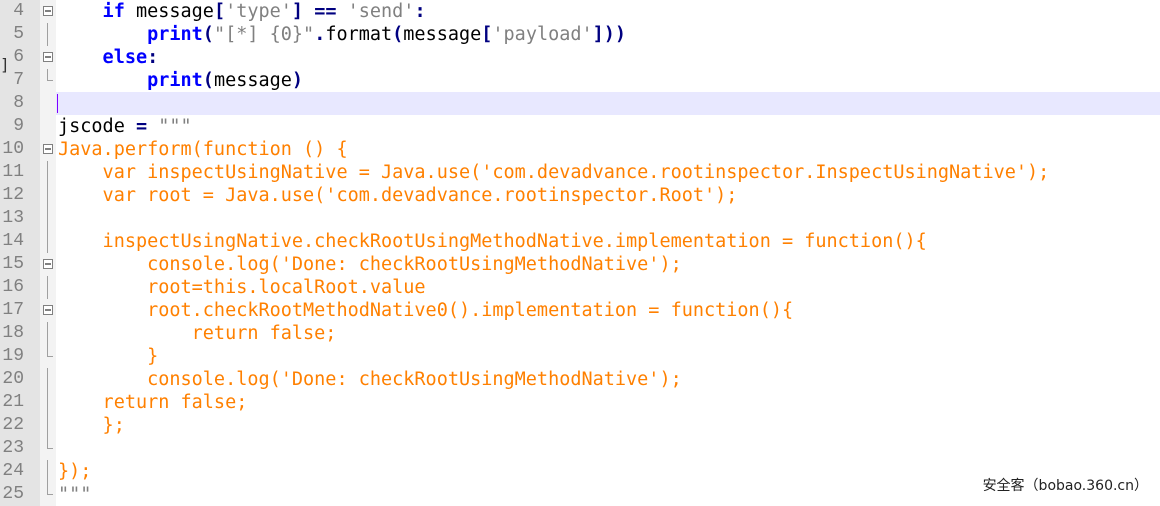 The height and width of the screenshot is (506, 1160). I want to click on code-line: 6 else:, so click(580, 57).